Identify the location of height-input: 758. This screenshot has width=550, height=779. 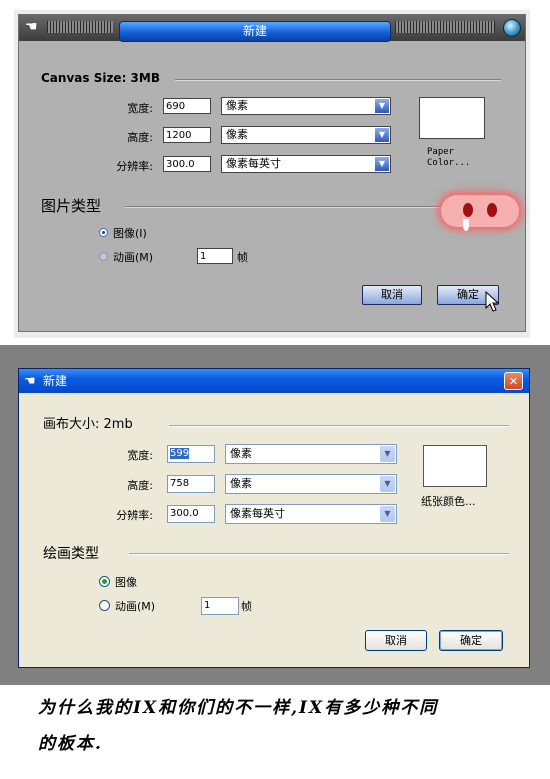
(191, 484).